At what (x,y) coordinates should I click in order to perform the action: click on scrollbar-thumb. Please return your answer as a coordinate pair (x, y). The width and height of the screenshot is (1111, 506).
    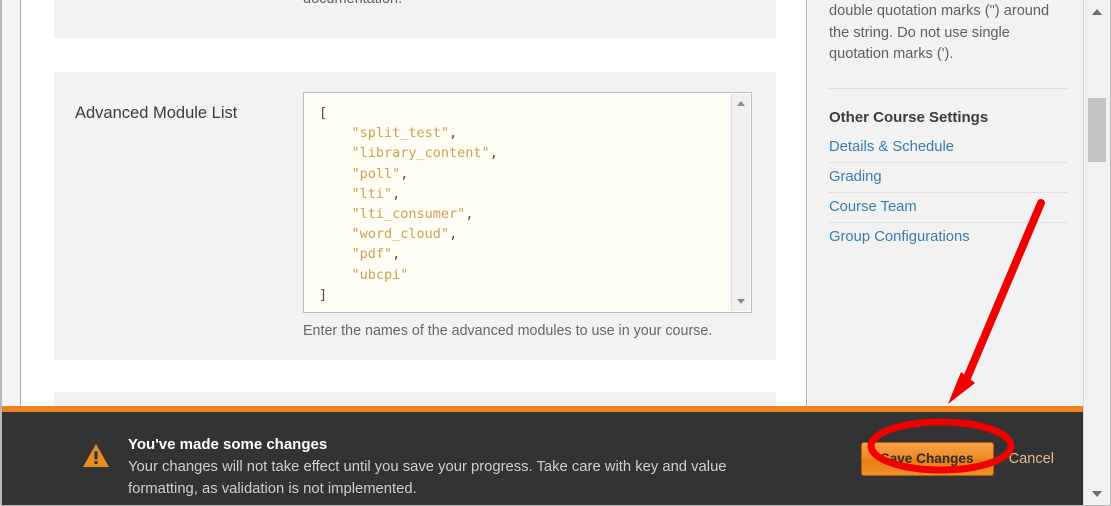
    Looking at the image, I should click on (1097, 130).